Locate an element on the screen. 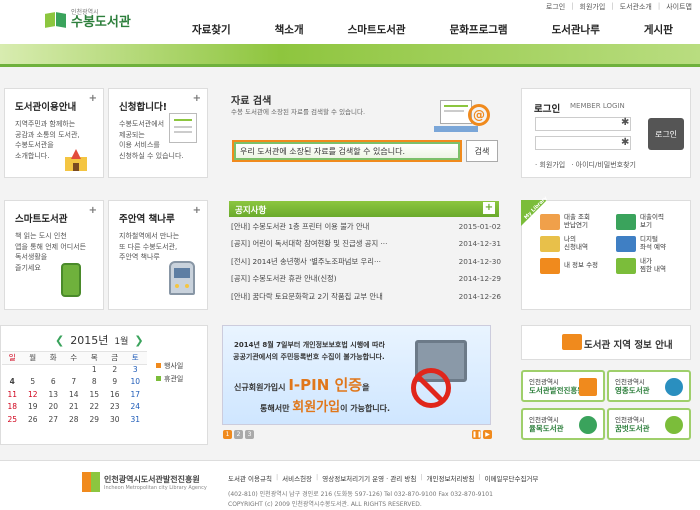 The image size is (700, 510). login-links: · 회원가입 · 아이디/비밀번호찾기 is located at coordinates (585, 165).